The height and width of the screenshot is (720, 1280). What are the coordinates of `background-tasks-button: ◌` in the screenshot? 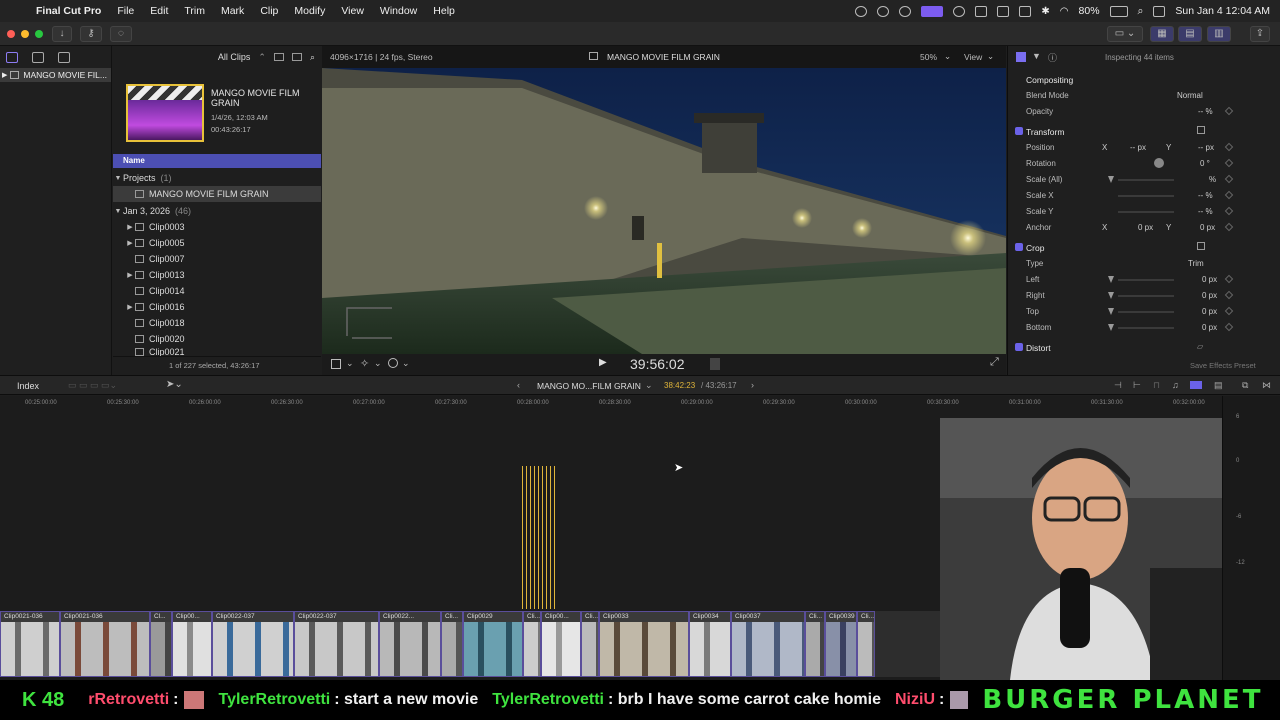 It's located at (121, 34).